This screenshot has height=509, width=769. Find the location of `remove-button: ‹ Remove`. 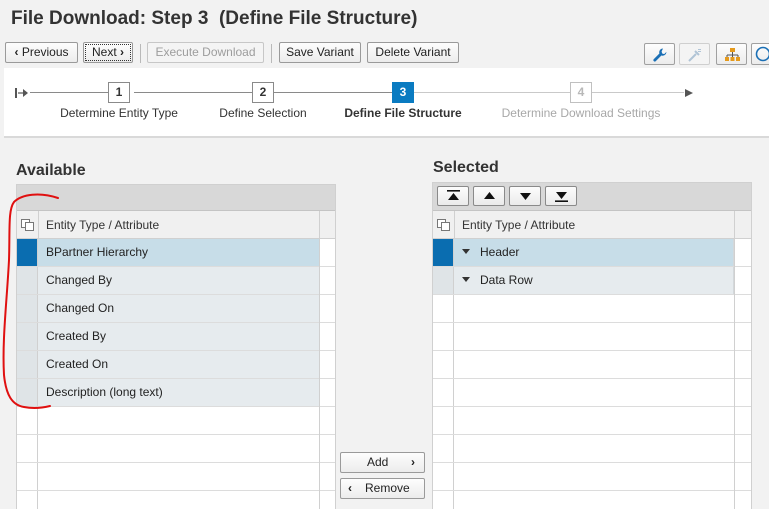

remove-button: ‹ Remove is located at coordinates (382, 488).